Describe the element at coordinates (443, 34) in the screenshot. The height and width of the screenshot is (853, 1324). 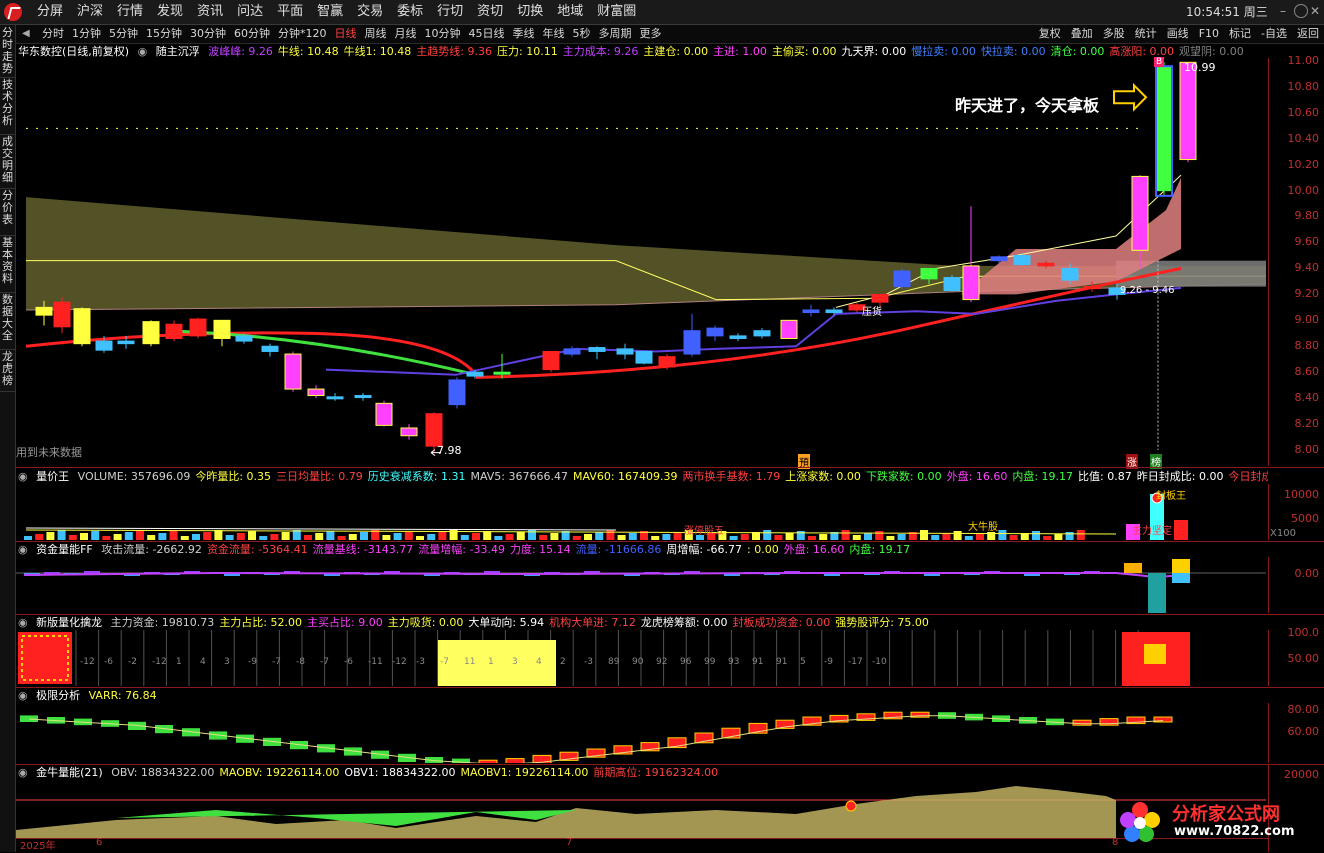
I see `period-tab: 10分钟` at that location.